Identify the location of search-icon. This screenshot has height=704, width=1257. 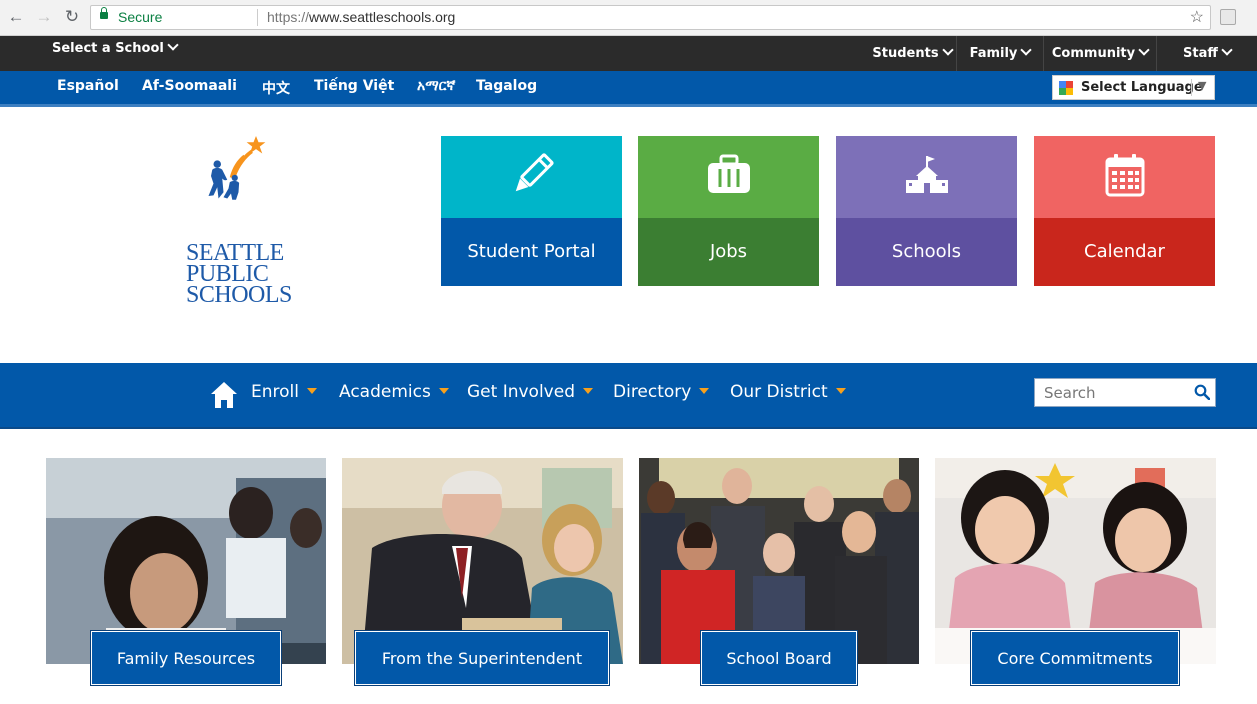
(1202, 392).